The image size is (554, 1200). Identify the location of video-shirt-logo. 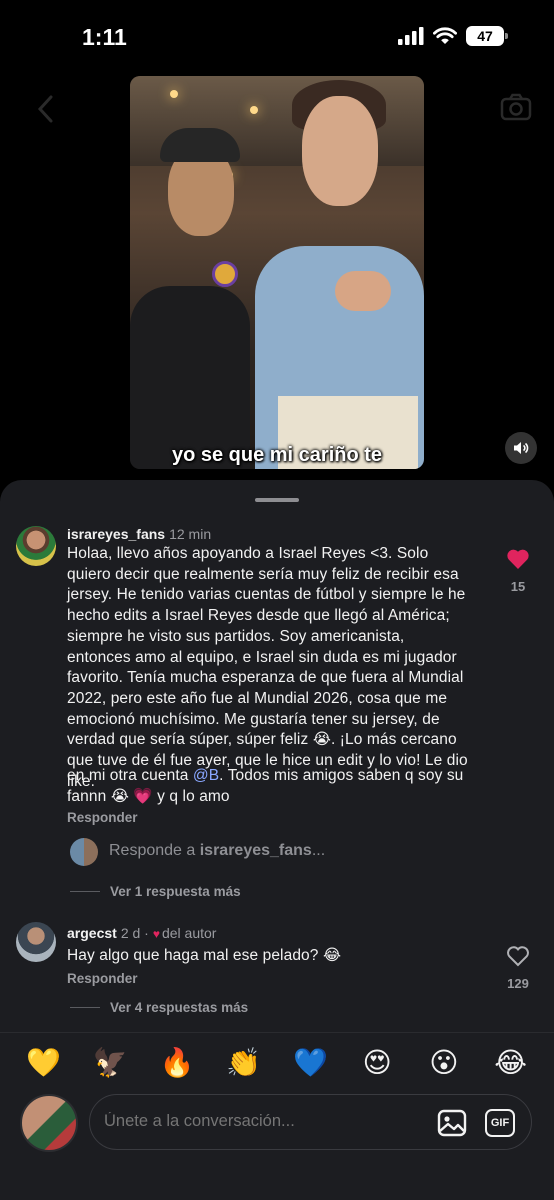
(225, 274).